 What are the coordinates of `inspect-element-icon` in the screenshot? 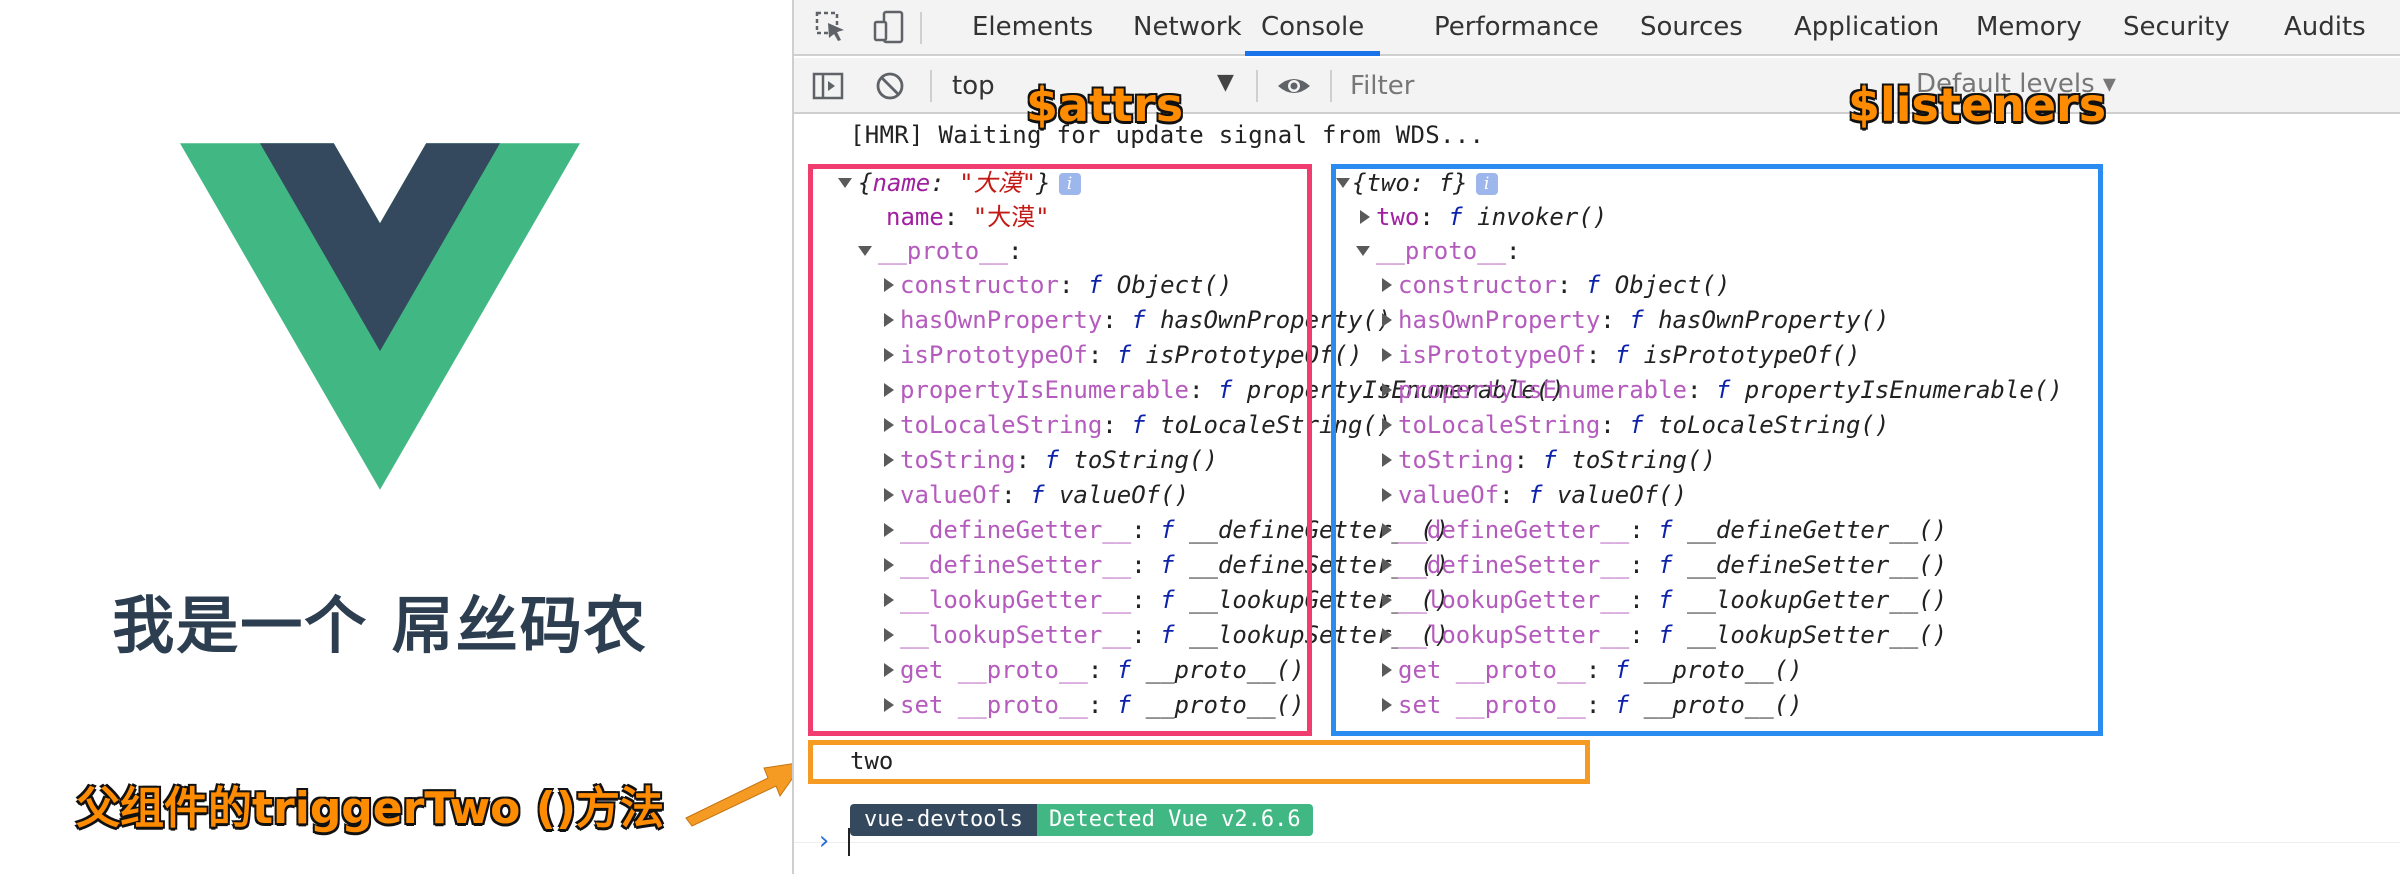 It's located at (831, 27).